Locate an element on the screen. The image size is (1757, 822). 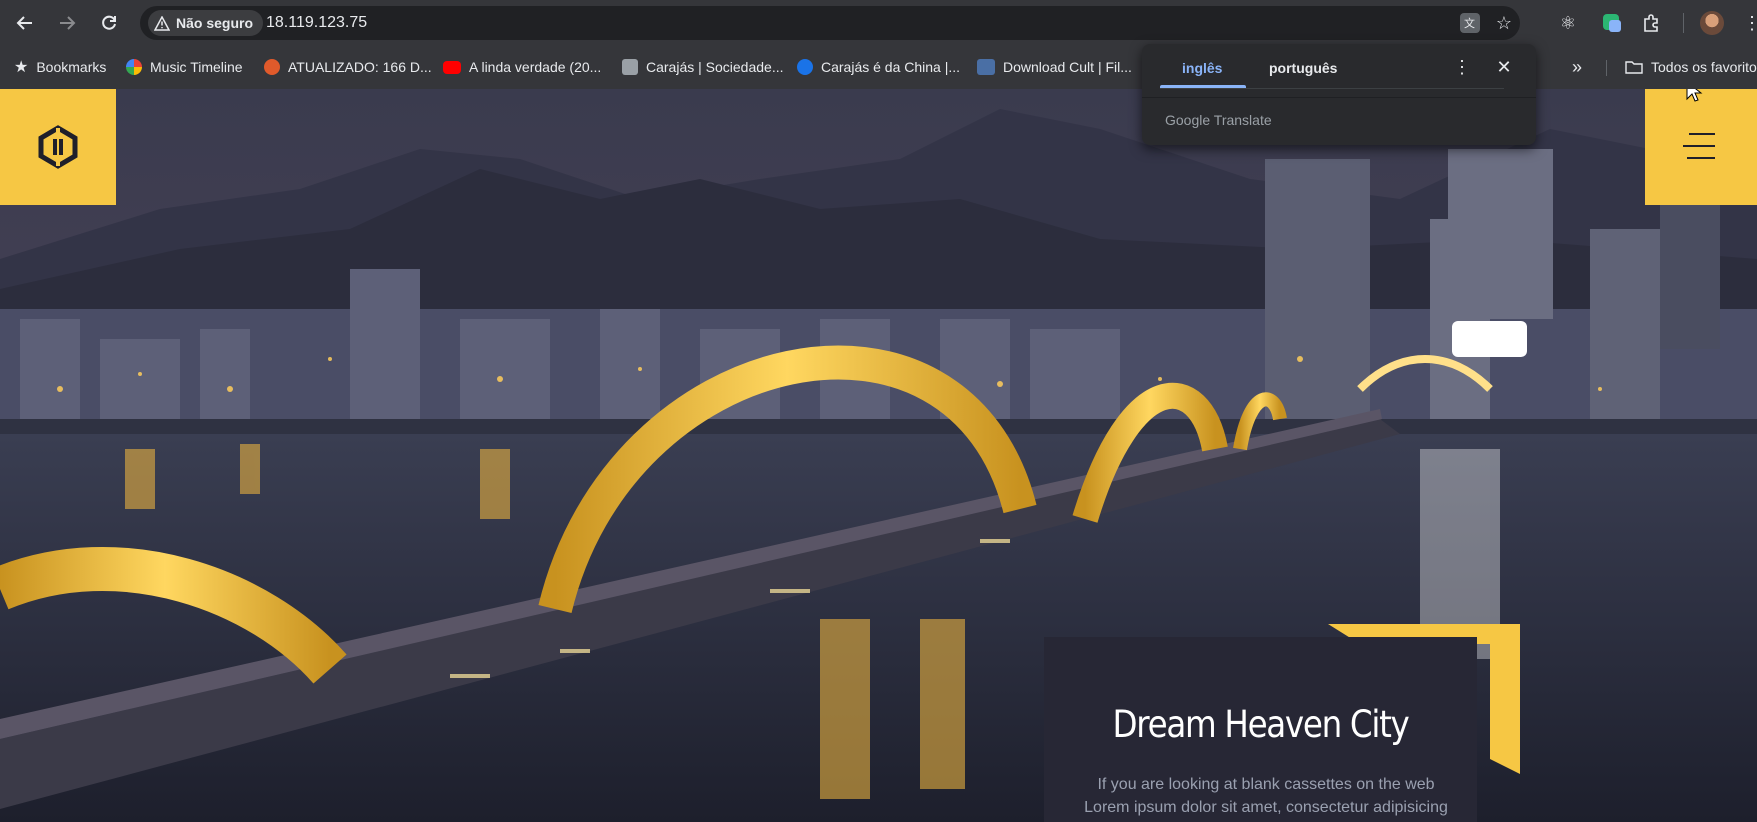
chevron-double-right-icon: » is located at coordinates (1577, 66).